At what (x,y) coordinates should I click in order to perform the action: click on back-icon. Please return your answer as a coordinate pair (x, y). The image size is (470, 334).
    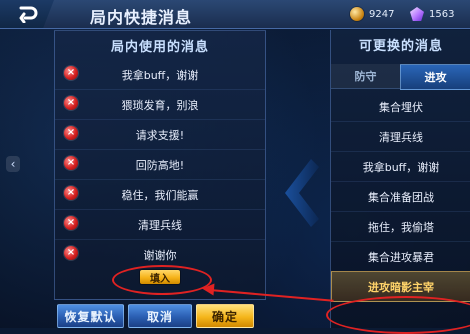
    Looking at the image, I should click on (28, 14).